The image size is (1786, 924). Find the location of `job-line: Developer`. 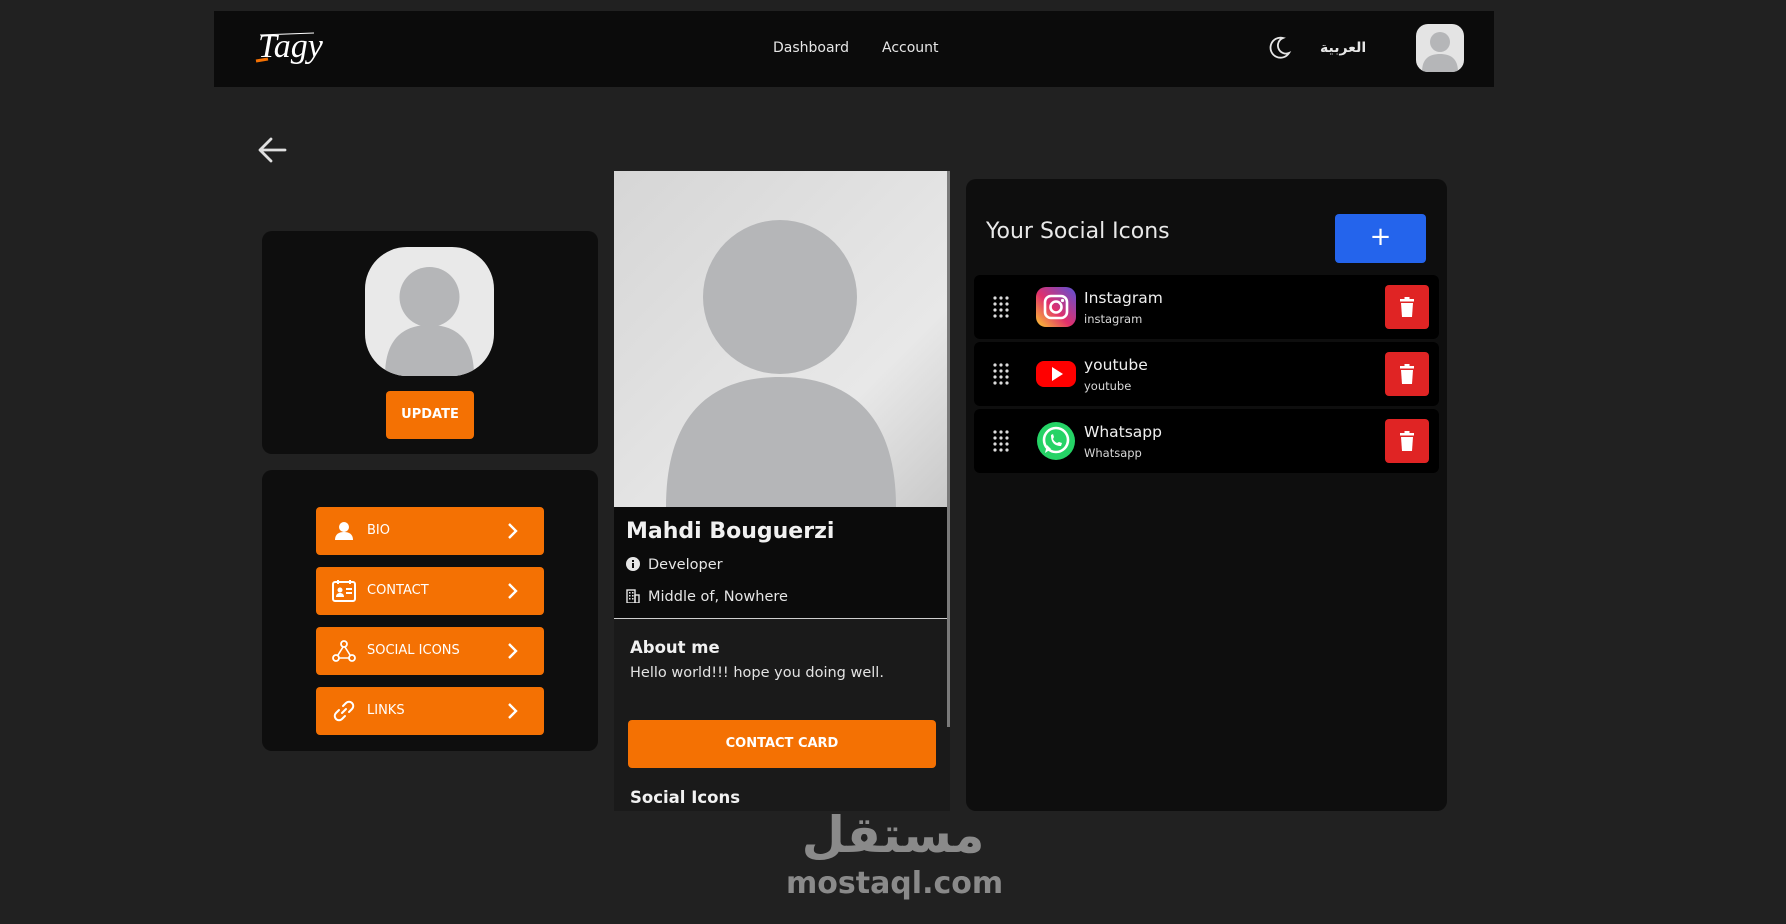

job-line: Developer is located at coordinates (674, 565).